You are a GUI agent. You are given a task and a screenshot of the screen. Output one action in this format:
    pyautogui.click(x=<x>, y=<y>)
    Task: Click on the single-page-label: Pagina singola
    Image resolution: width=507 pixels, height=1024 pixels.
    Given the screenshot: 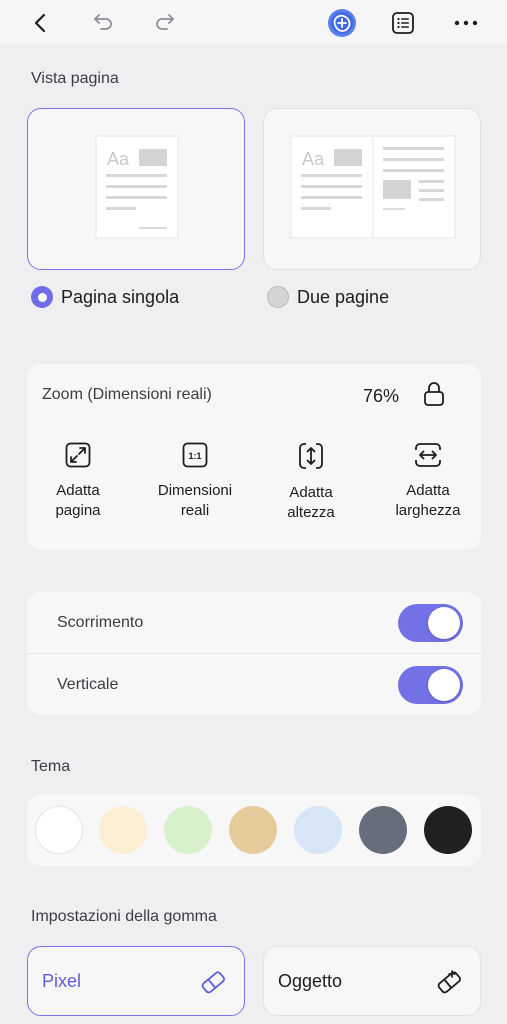 What is the action you would take?
    pyautogui.click(x=120, y=296)
    